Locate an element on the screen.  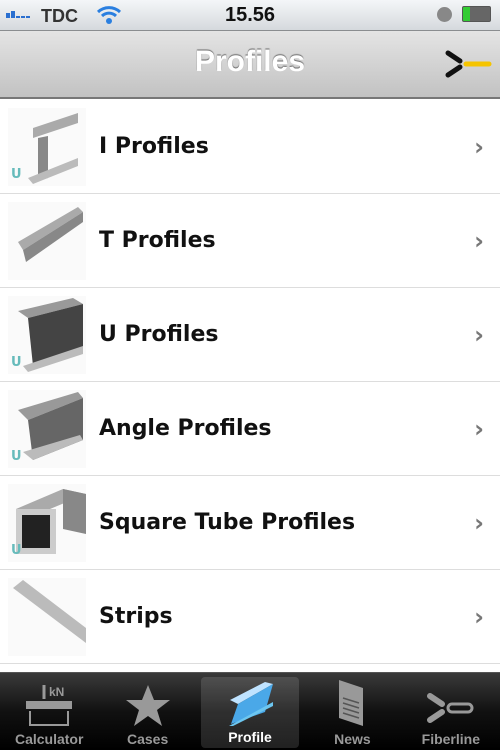
angle-profile-thumbnail: U is located at coordinates (47, 428).